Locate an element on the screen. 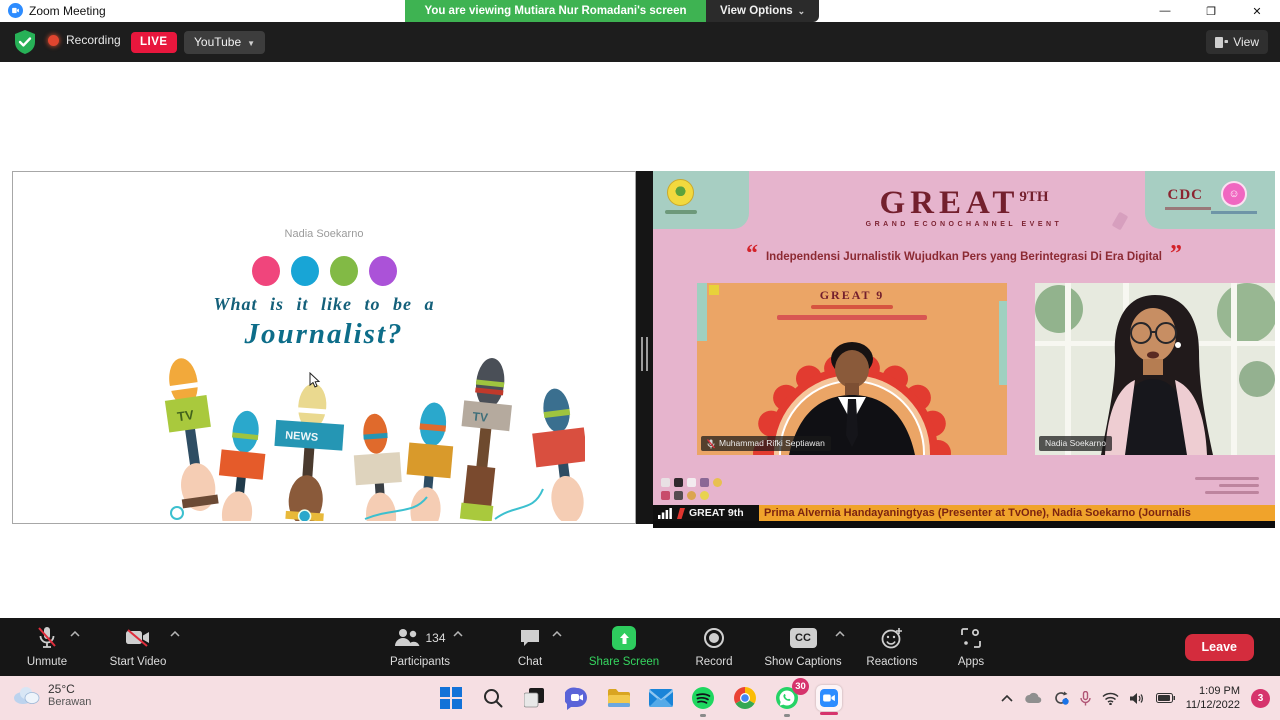 This screenshot has height=720, width=1280. speaker-left-name-tag: Muhammad Rifki Septiawan is located at coordinates (766, 443).